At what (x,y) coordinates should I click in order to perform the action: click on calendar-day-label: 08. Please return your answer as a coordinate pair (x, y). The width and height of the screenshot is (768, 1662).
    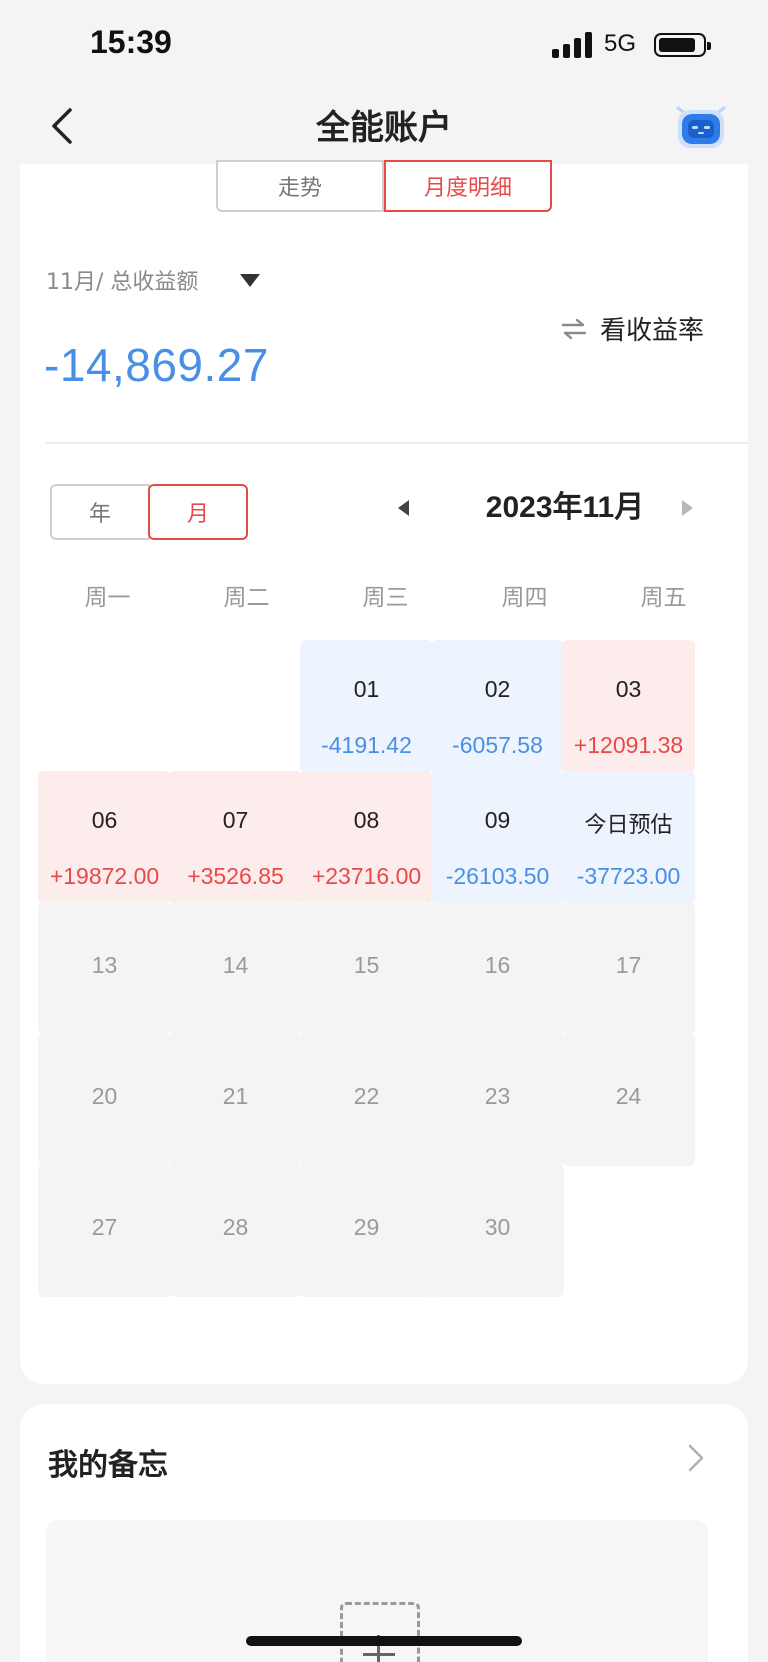
    Looking at the image, I should click on (366, 820).